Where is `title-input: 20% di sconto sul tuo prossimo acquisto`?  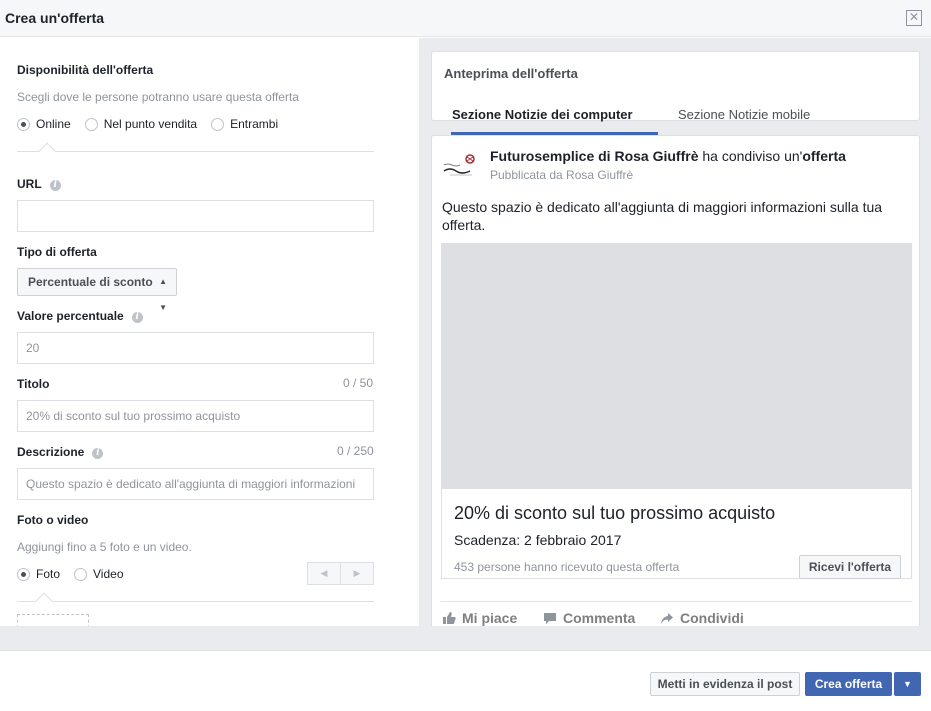
title-input: 20% di sconto sul tuo prossimo acquisto is located at coordinates (195, 416).